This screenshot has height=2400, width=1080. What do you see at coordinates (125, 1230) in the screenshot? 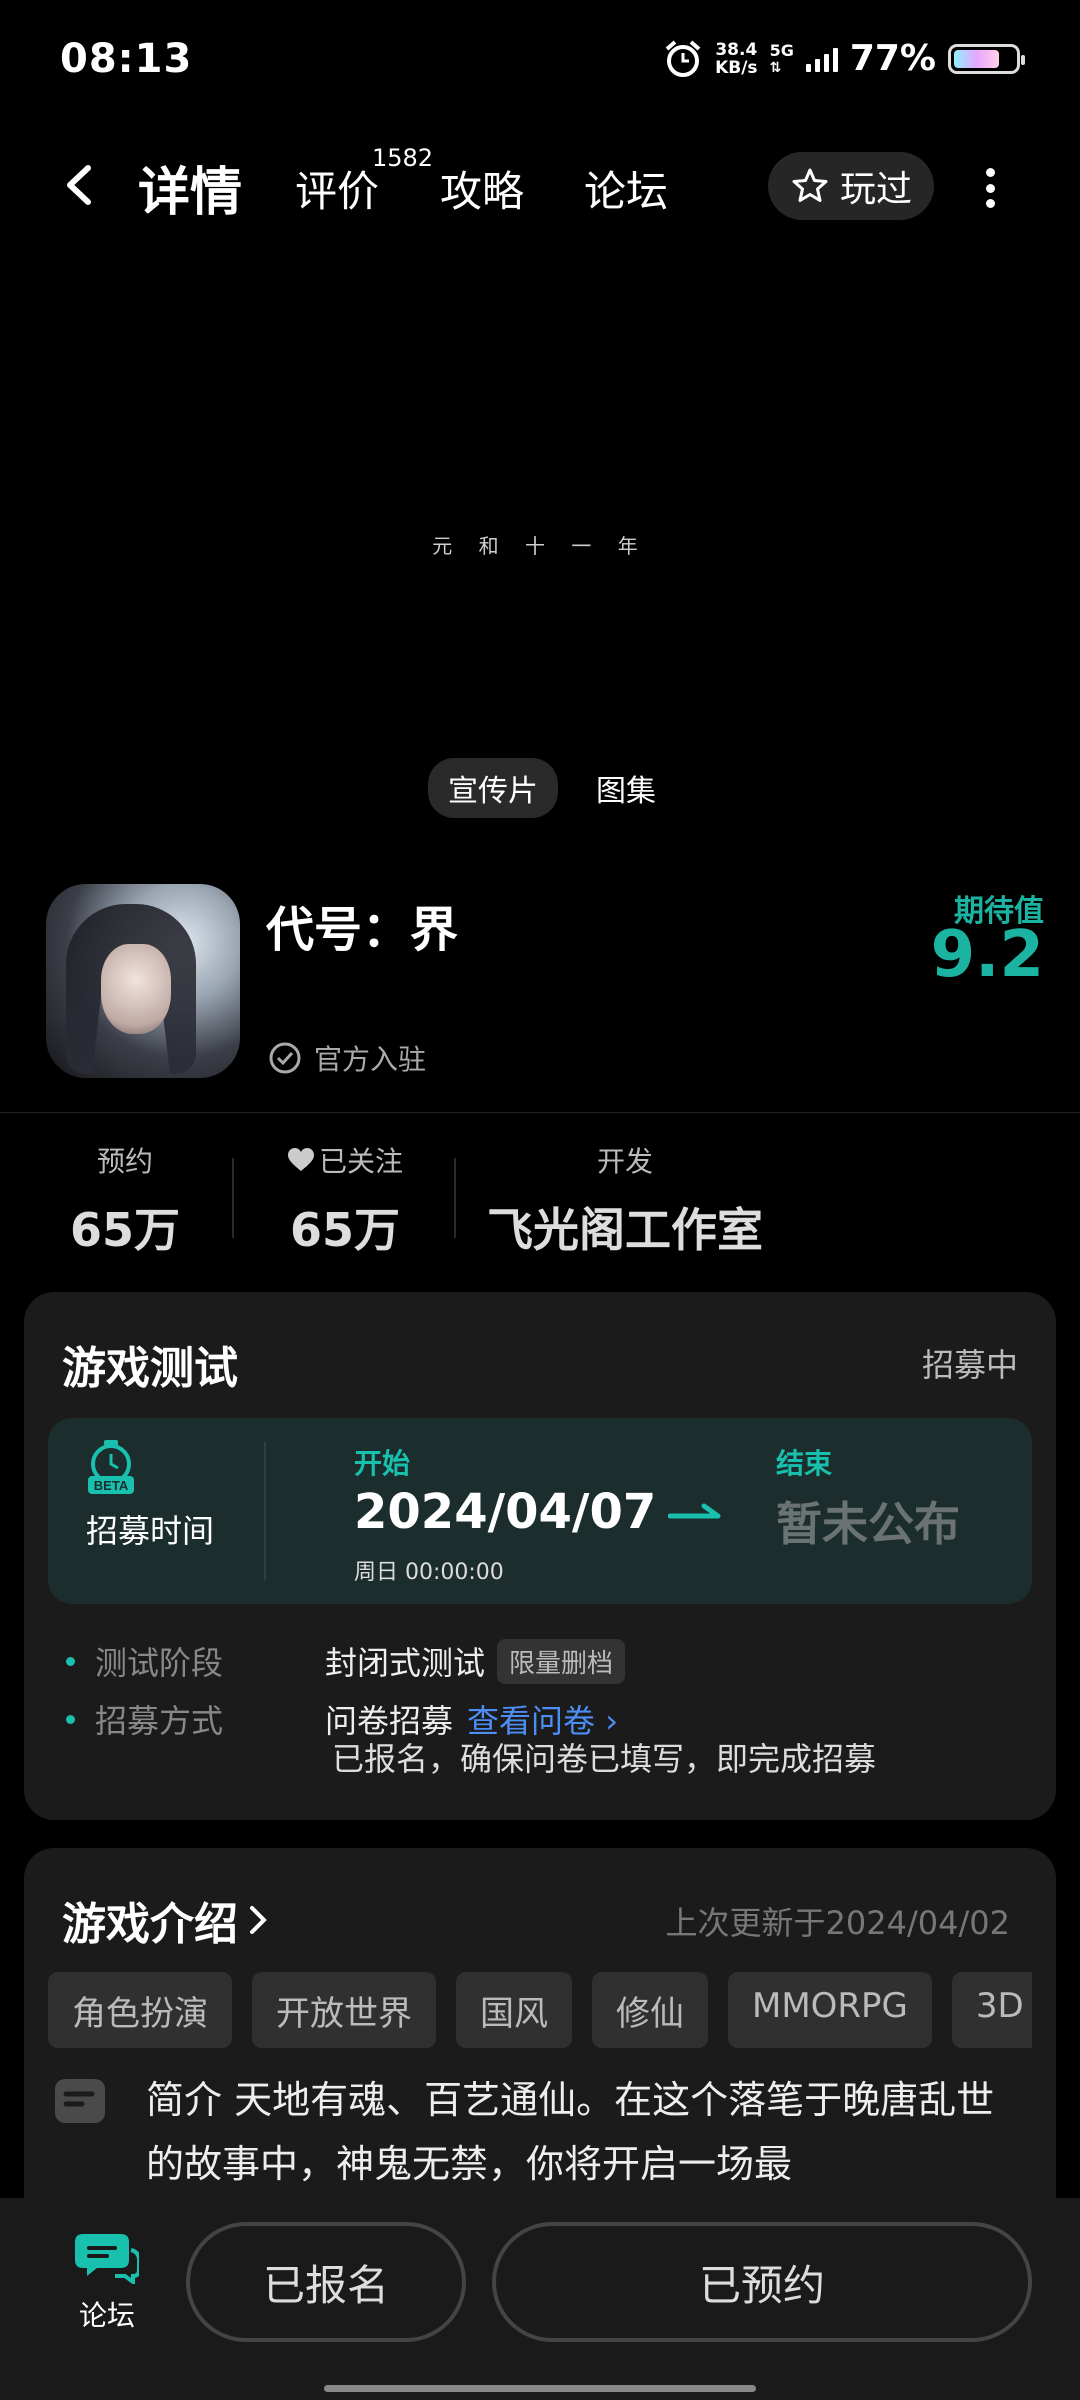
I see `stat-reservations-value: 65万` at bounding box center [125, 1230].